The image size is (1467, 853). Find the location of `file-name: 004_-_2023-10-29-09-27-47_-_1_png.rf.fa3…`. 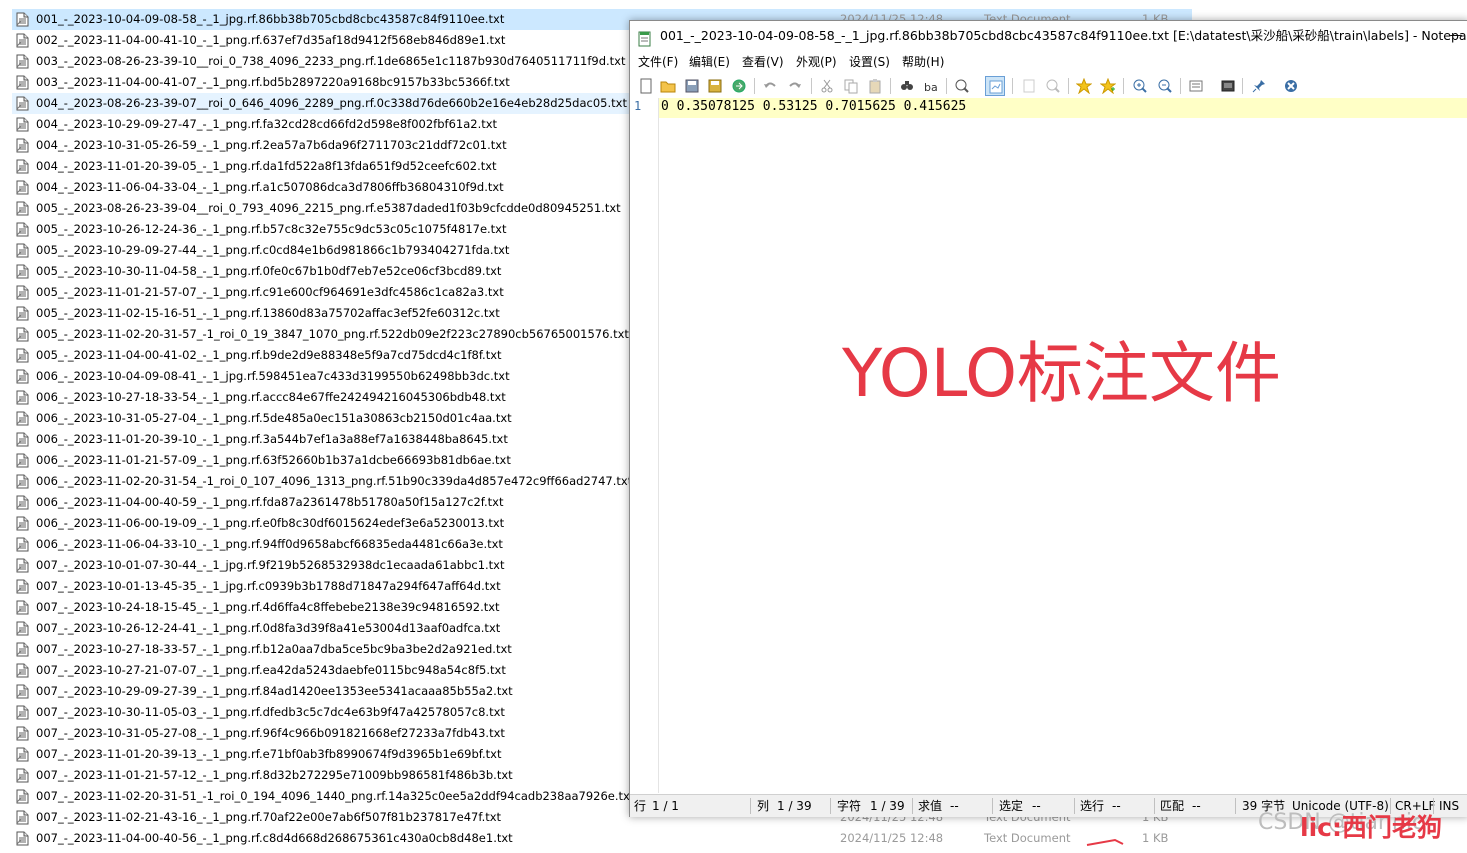

file-name: 004_-_2023-10-29-09-27-47_-_1_png.rf.fa3… is located at coordinates (267, 124).